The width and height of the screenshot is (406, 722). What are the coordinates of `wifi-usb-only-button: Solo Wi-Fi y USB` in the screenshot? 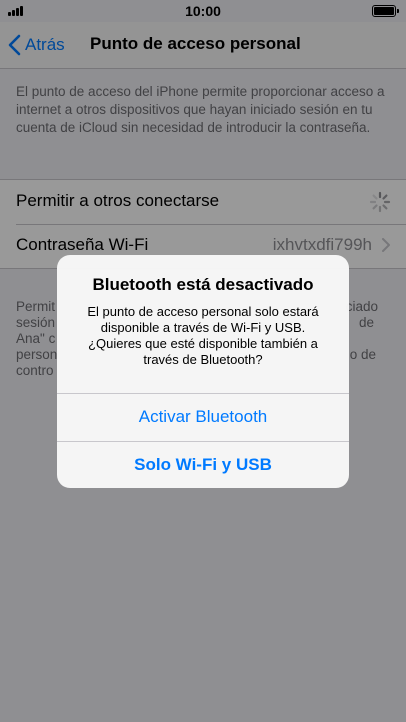 It's located at (203, 465).